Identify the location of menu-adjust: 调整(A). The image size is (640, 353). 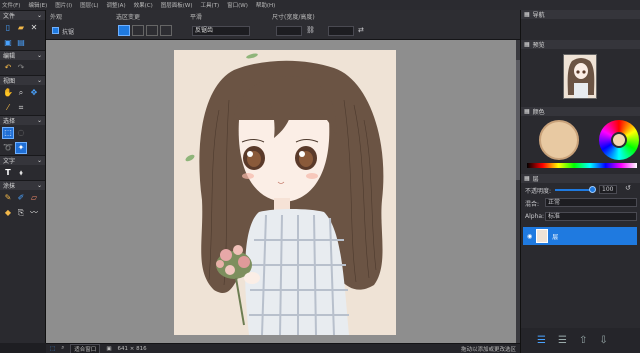
(116, 5).